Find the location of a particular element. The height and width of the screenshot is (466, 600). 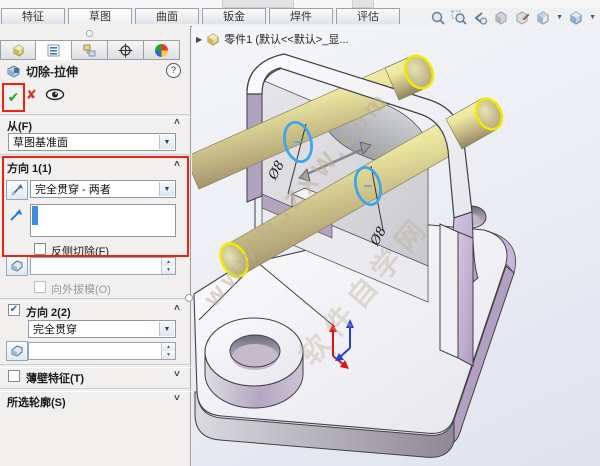

view-orientation-caret-icon: ▼ is located at coordinates (559, 17).